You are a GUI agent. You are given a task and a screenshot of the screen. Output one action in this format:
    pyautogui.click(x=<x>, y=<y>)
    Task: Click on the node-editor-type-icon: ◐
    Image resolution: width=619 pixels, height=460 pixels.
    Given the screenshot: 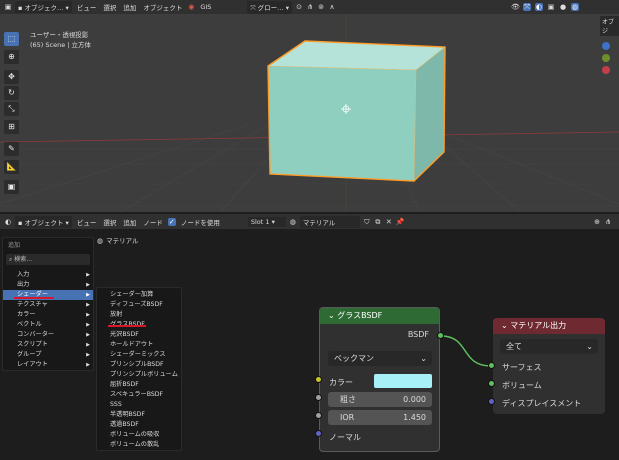 What is the action you would take?
    pyautogui.click(x=8, y=222)
    